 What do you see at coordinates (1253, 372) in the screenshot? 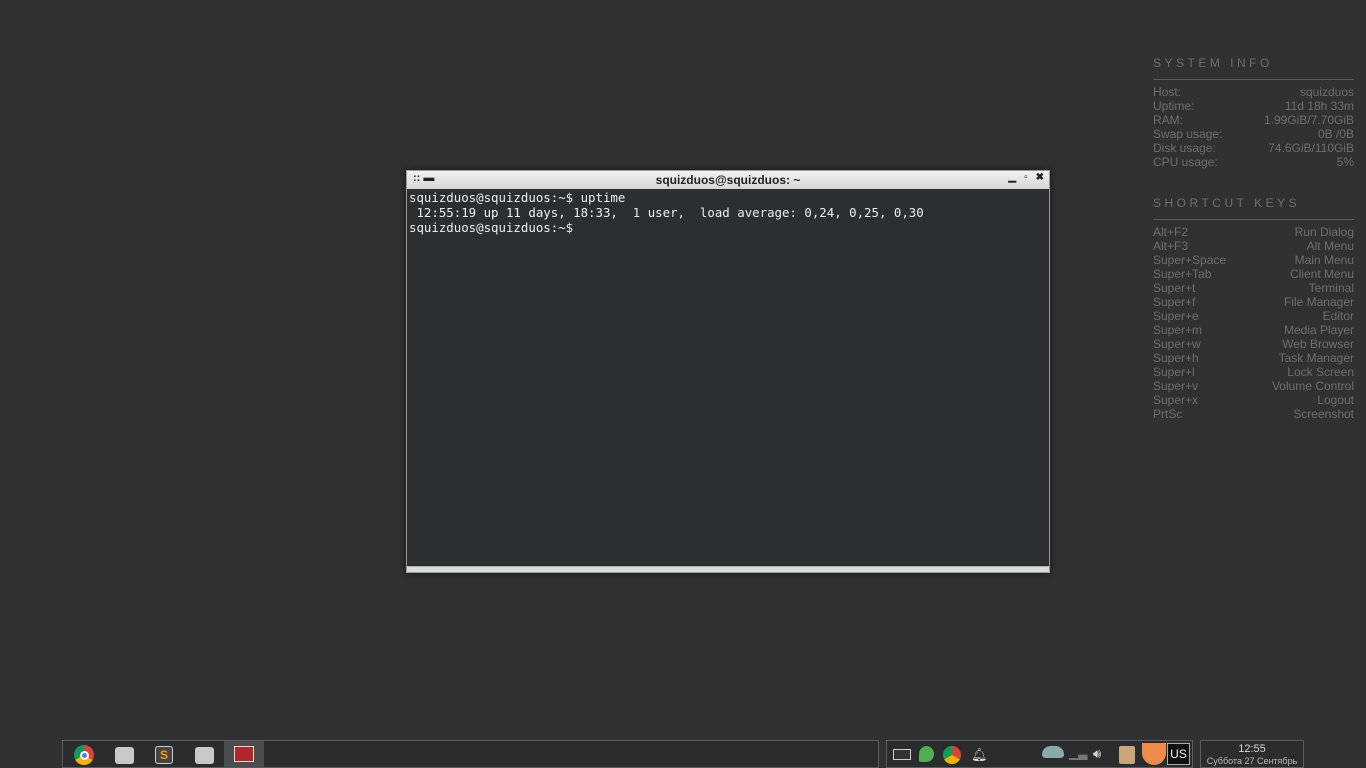
I see `shortcut-row: Super+l Lock Screen` at bounding box center [1253, 372].